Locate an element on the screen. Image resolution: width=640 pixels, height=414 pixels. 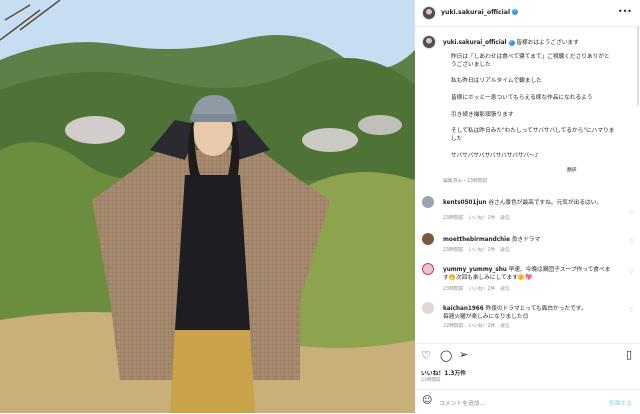
caption-avatar is located at coordinates (429, 42).